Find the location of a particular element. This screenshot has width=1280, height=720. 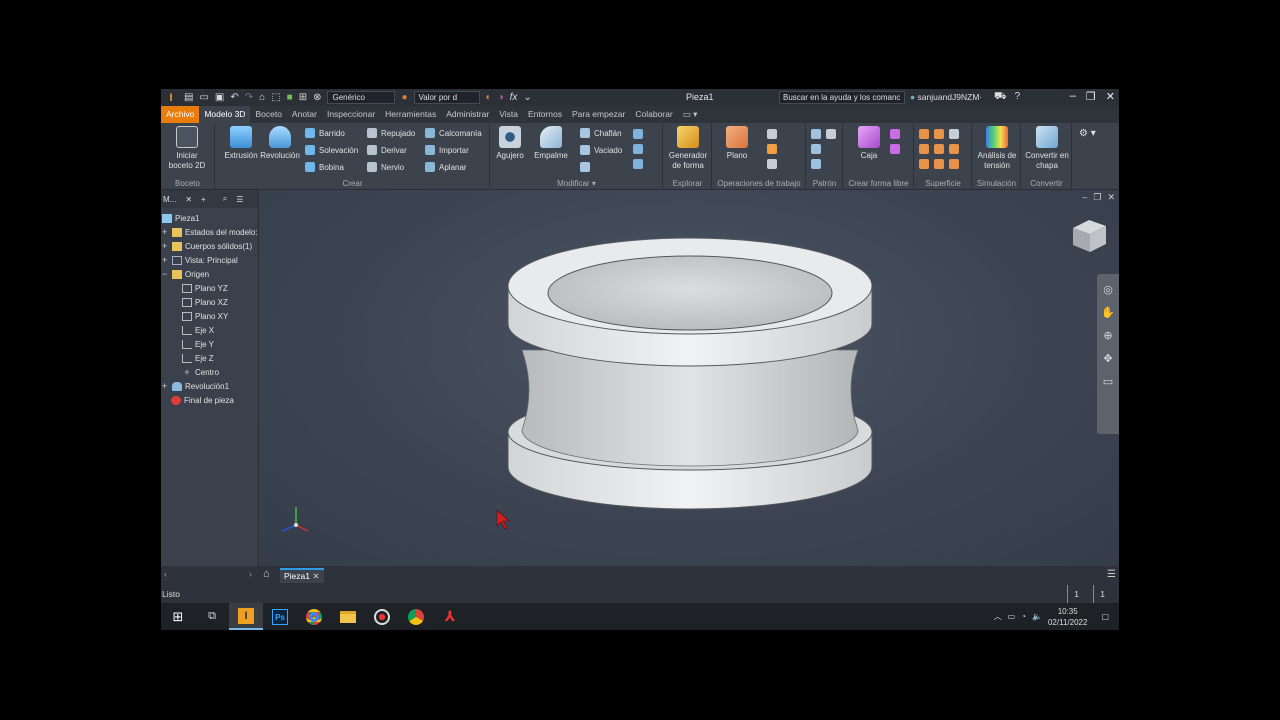

tree-node-cuerpos: + Cuerpos sólidos(1) is located at coordinates (207, 246).